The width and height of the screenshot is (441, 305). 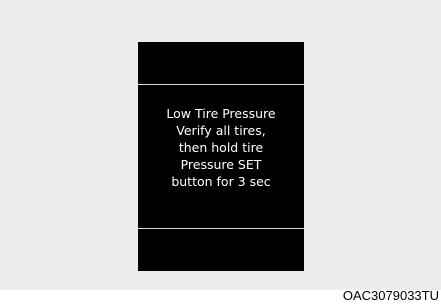 I want to click on message-line-5: button for 3 sec, so click(x=221, y=181).